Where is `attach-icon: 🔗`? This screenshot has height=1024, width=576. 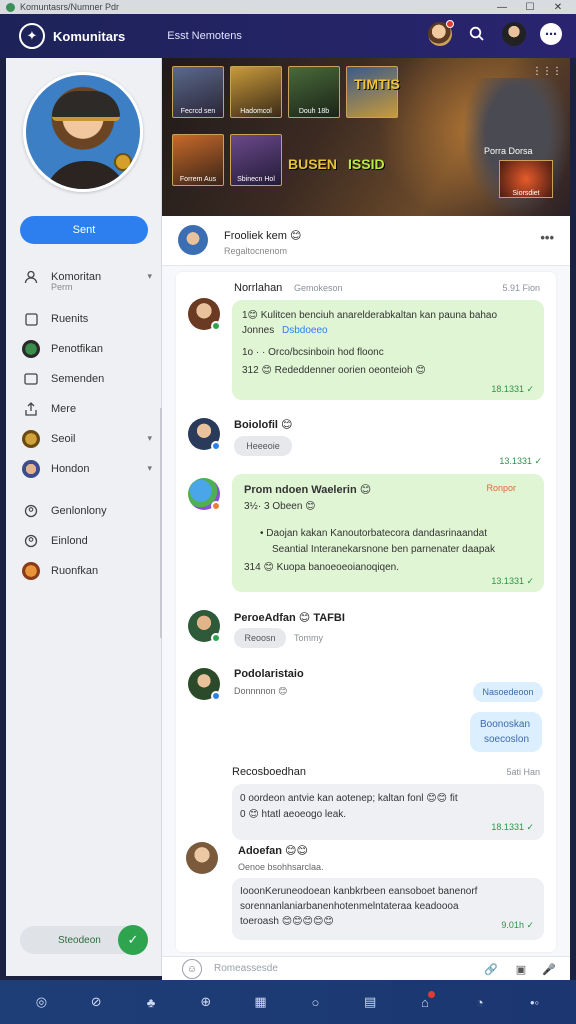
attach-icon: 🔗 is located at coordinates (491, 969).